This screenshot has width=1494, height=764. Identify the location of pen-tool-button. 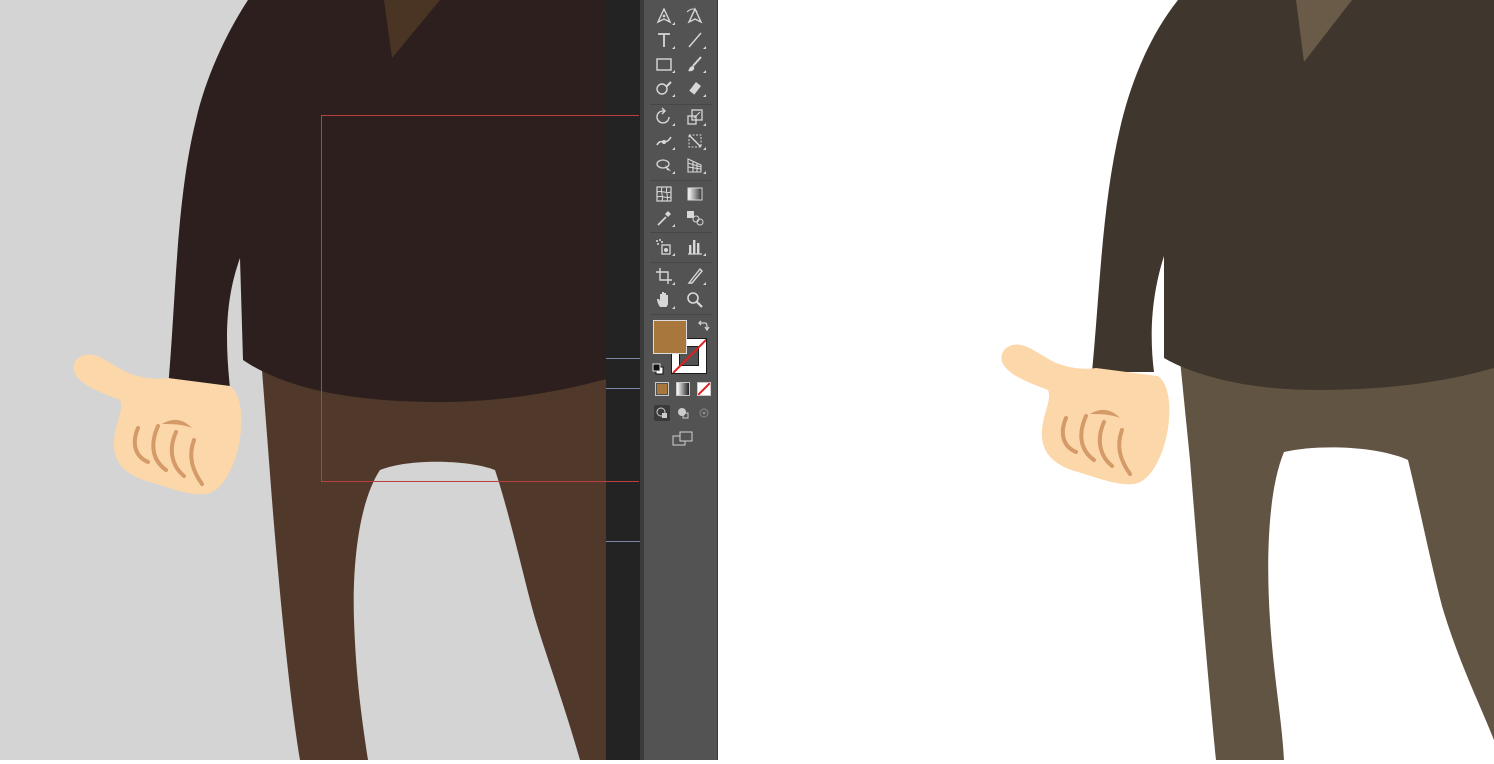
(664, 16).